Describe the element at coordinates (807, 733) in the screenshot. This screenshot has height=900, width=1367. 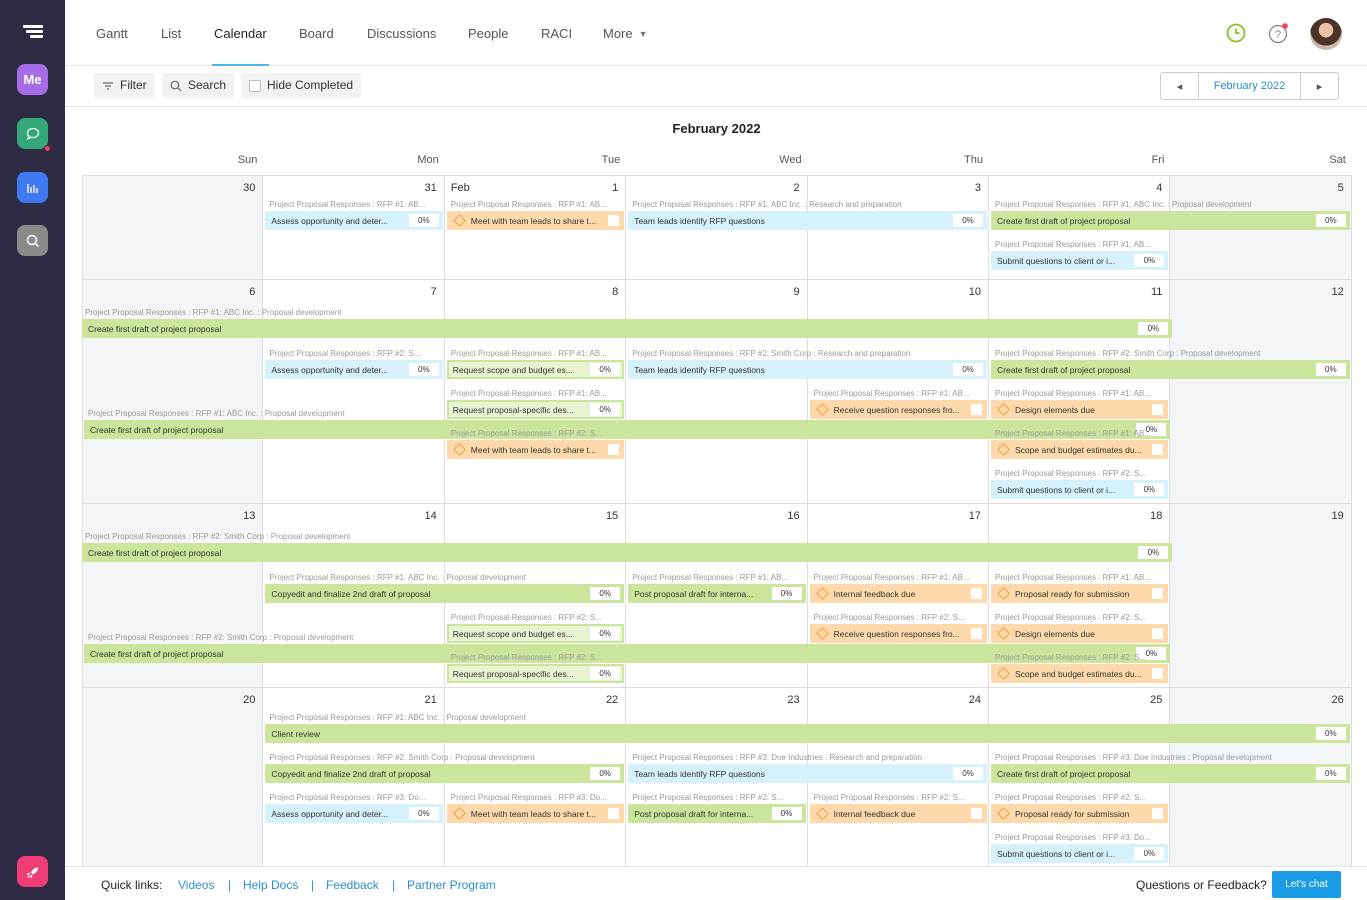
I see `task-bar: Client review 0%` at that location.